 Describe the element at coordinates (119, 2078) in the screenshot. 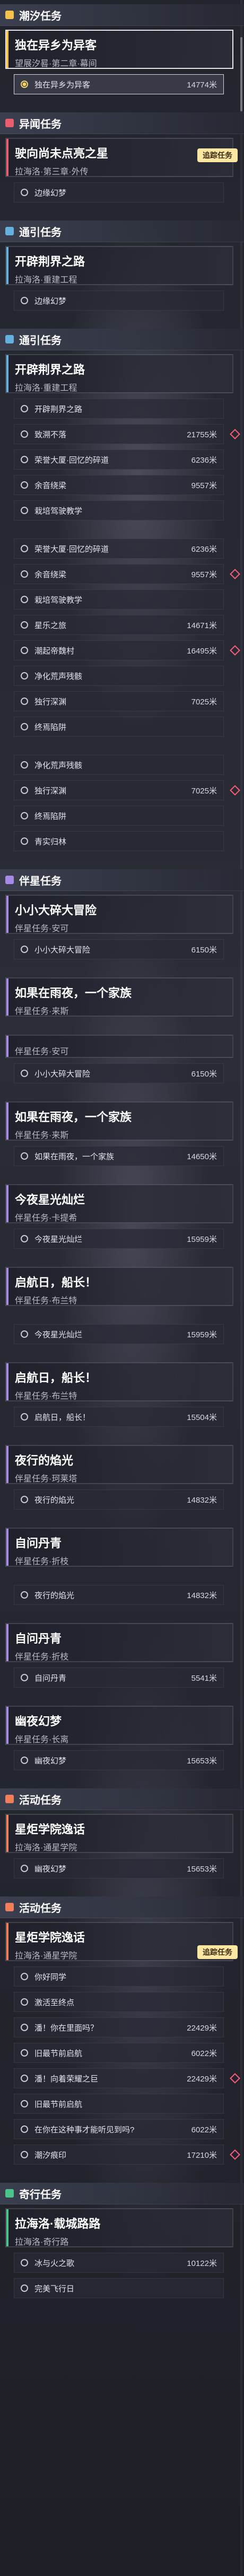

I see `objective-row: 潘！向着荣耀之巨 22429米` at that location.